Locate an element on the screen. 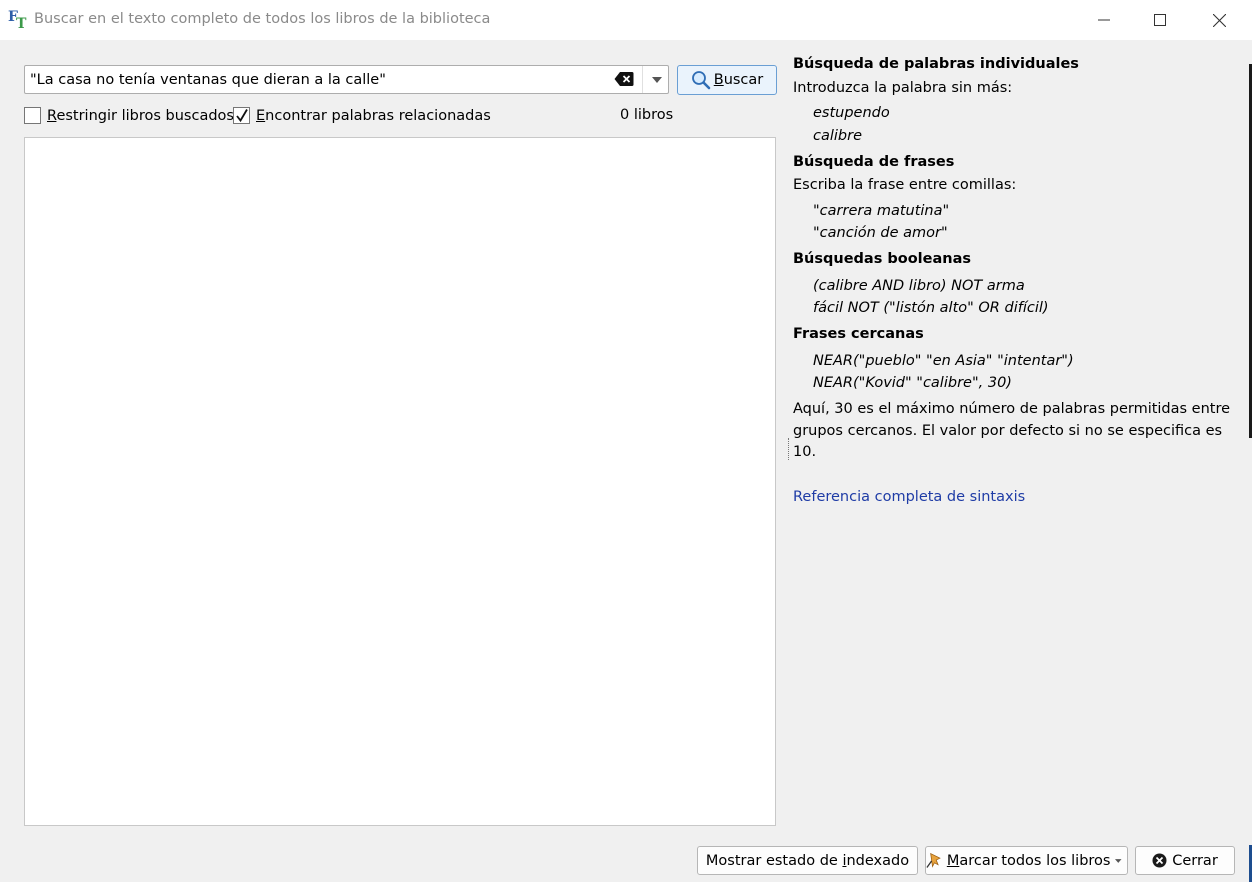  divider is located at coordinates (642, 79).